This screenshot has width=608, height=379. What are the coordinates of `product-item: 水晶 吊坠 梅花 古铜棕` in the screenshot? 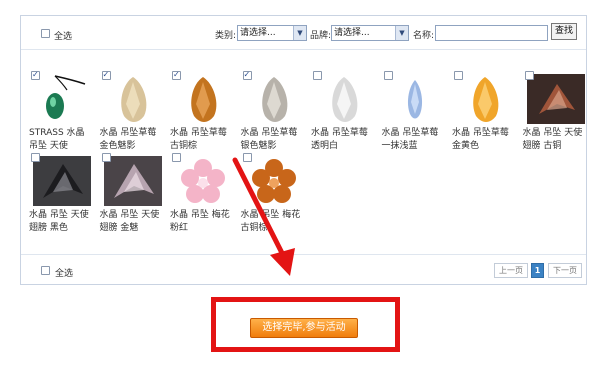 It's located at (275, 198).